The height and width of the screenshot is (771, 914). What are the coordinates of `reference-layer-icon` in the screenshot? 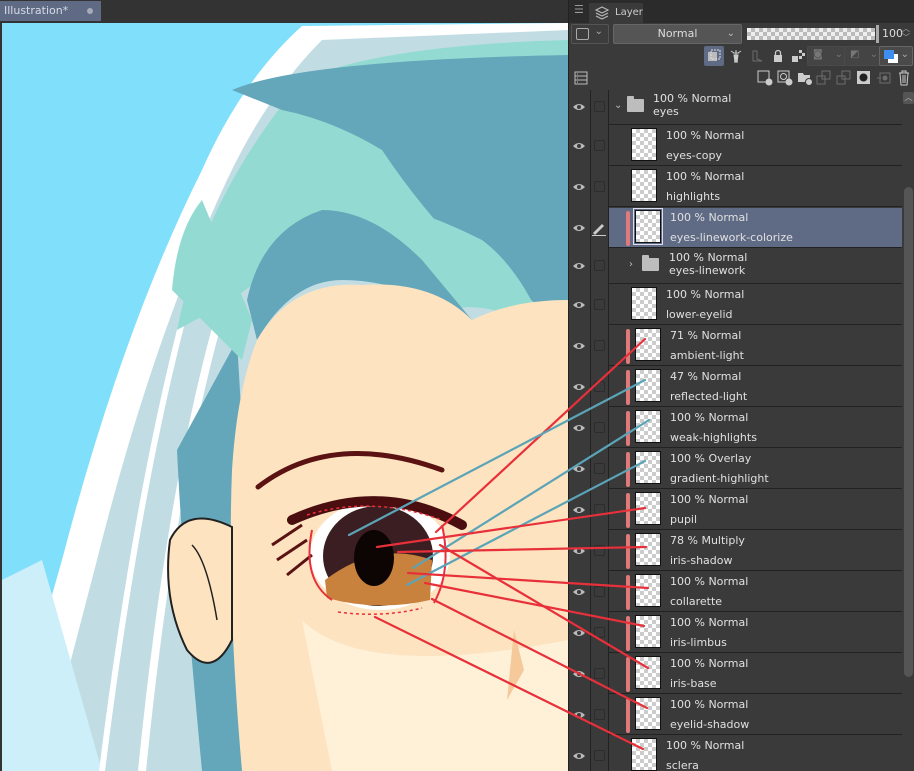 It's located at (736, 56).